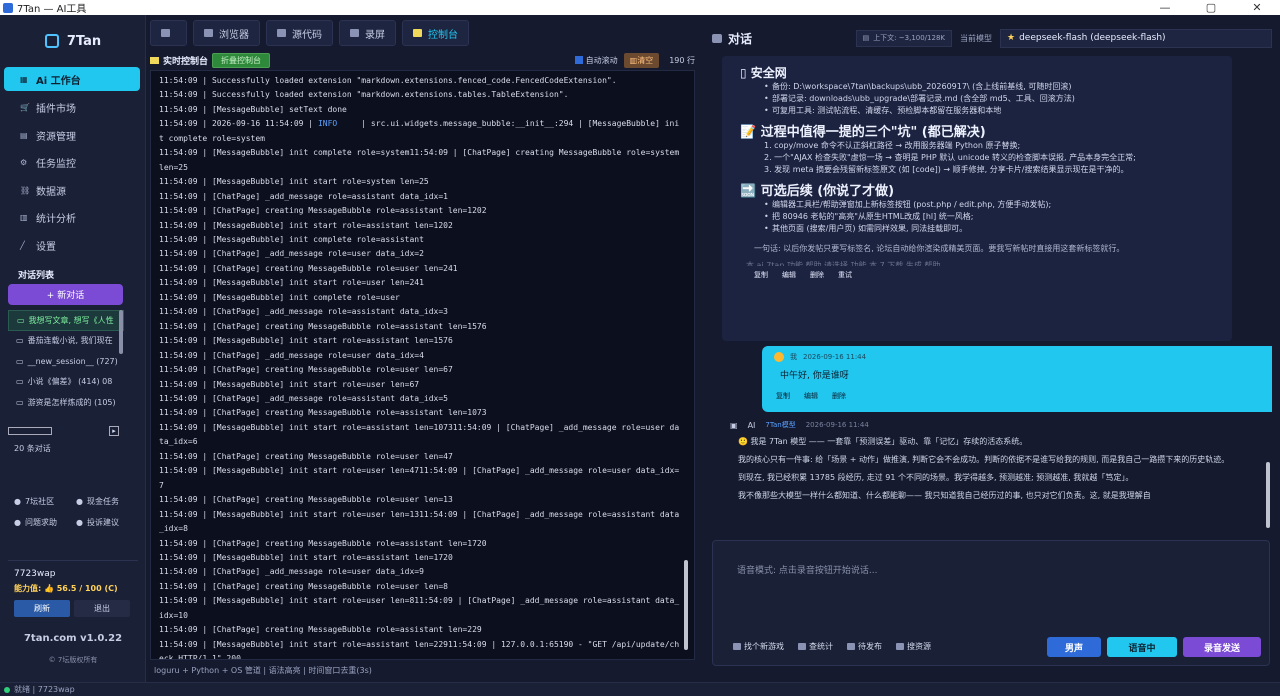 This screenshot has width=1280, height=696. I want to click on male-voice-button: 男声, so click(1074, 647).